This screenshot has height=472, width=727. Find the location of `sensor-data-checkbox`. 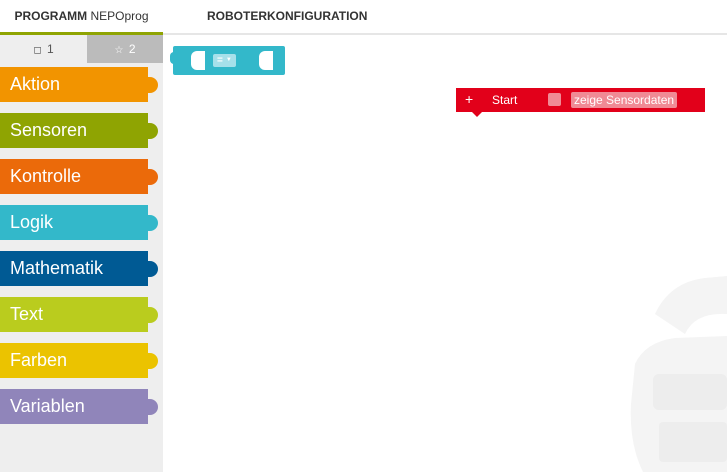

sensor-data-checkbox is located at coordinates (554, 99).